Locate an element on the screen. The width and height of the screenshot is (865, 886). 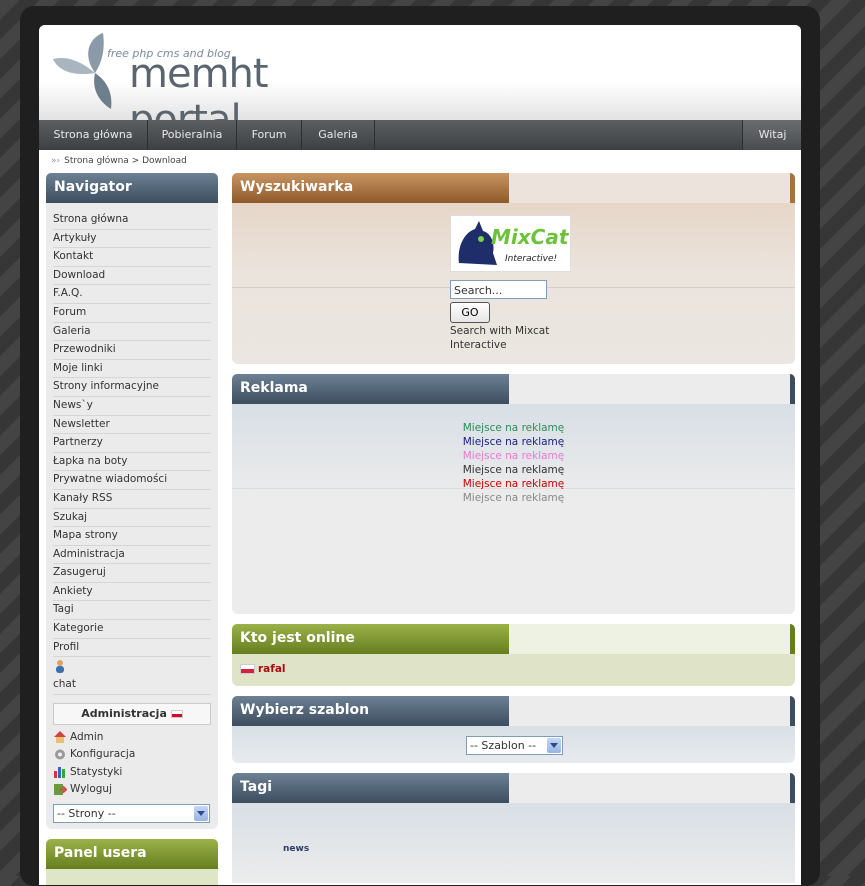
sidebar-item-link: Prywatne wiadomości is located at coordinates (132, 480).